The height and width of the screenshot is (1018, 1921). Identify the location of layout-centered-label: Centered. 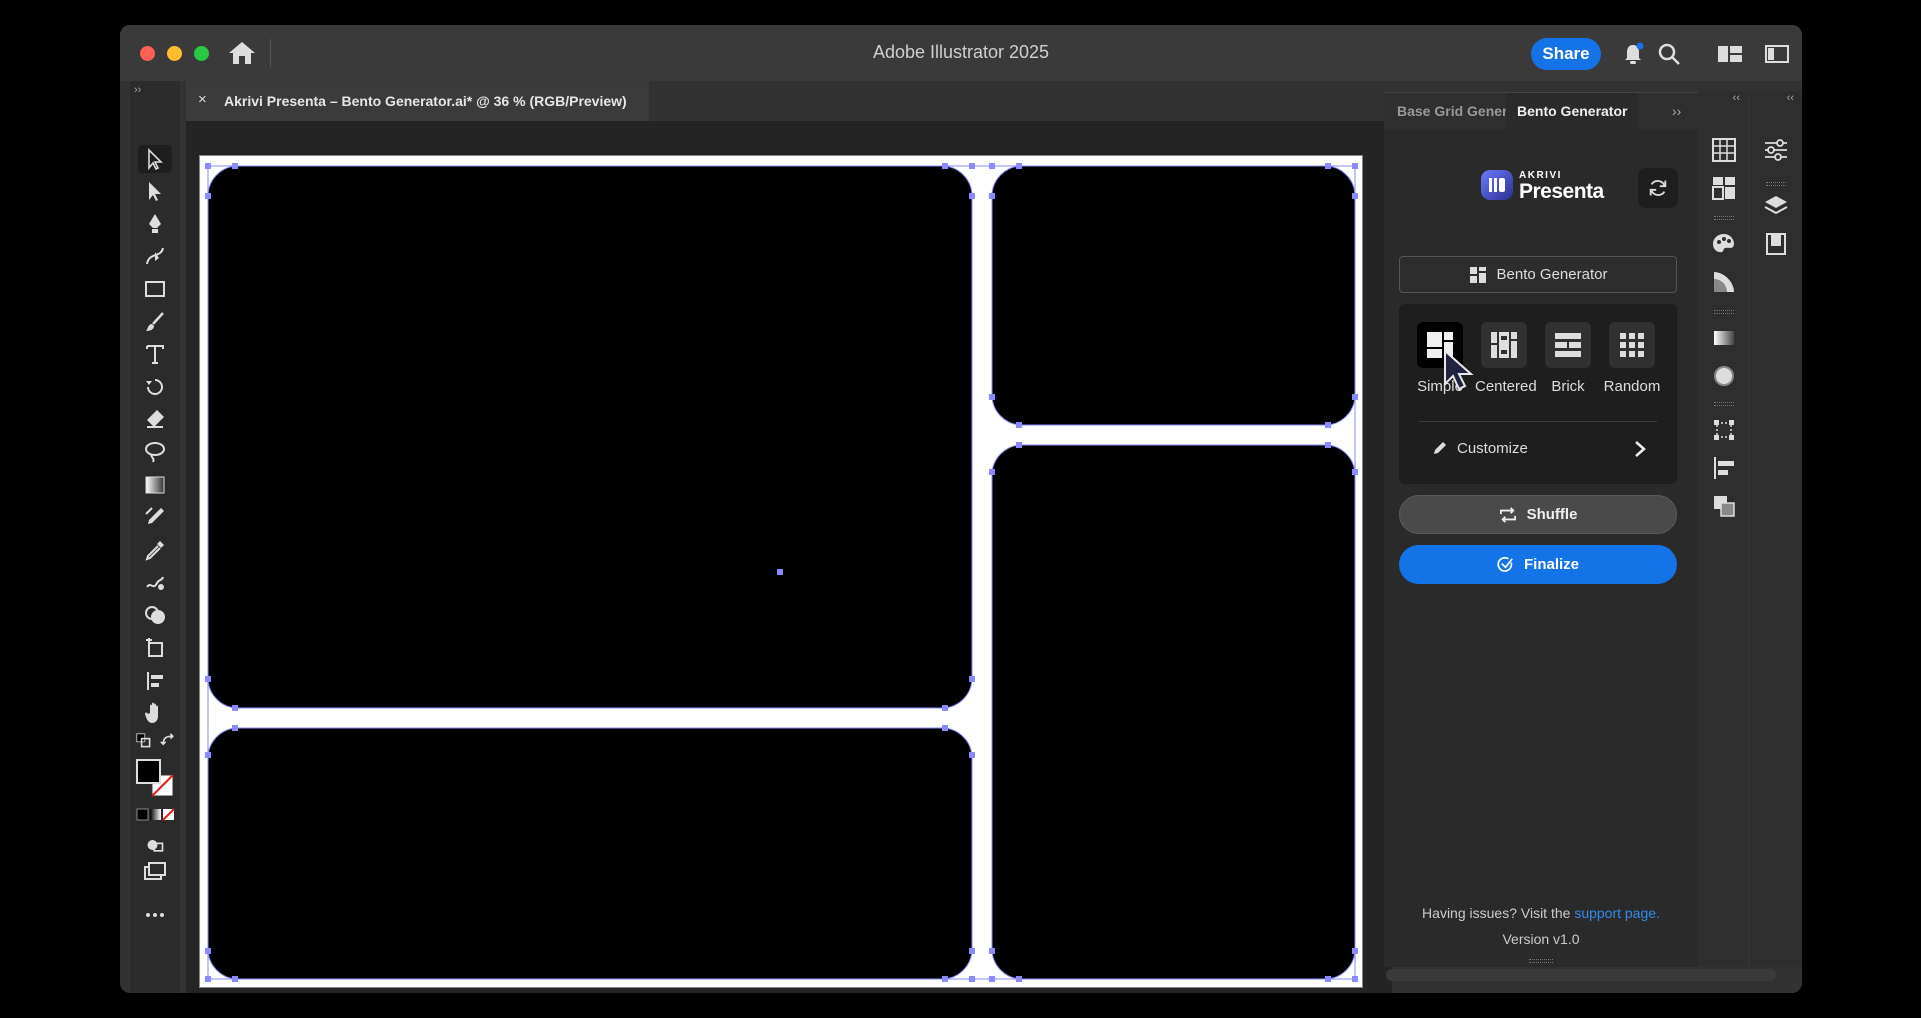
(1506, 386).